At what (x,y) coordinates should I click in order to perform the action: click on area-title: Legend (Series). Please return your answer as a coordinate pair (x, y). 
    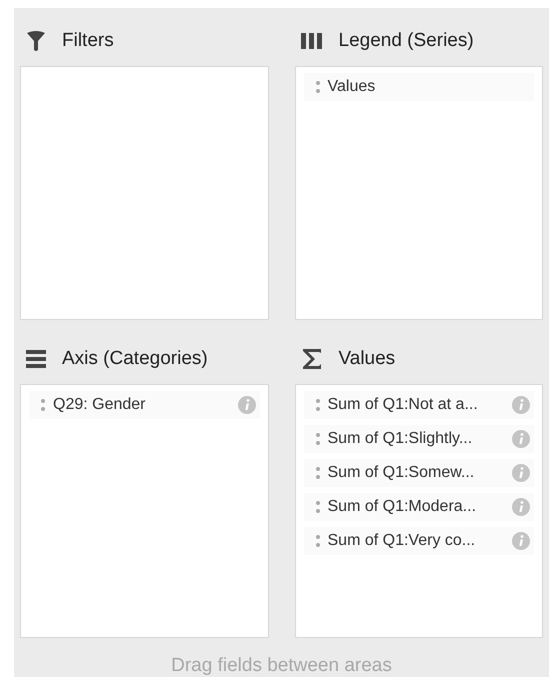
    Looking at the image, I should click on (406, 40).